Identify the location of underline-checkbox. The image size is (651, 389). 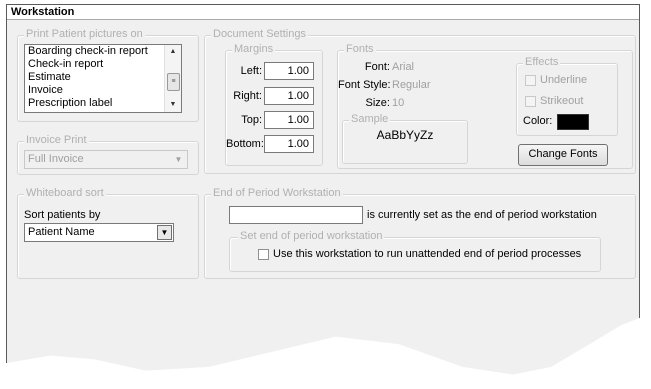
(530, 80).